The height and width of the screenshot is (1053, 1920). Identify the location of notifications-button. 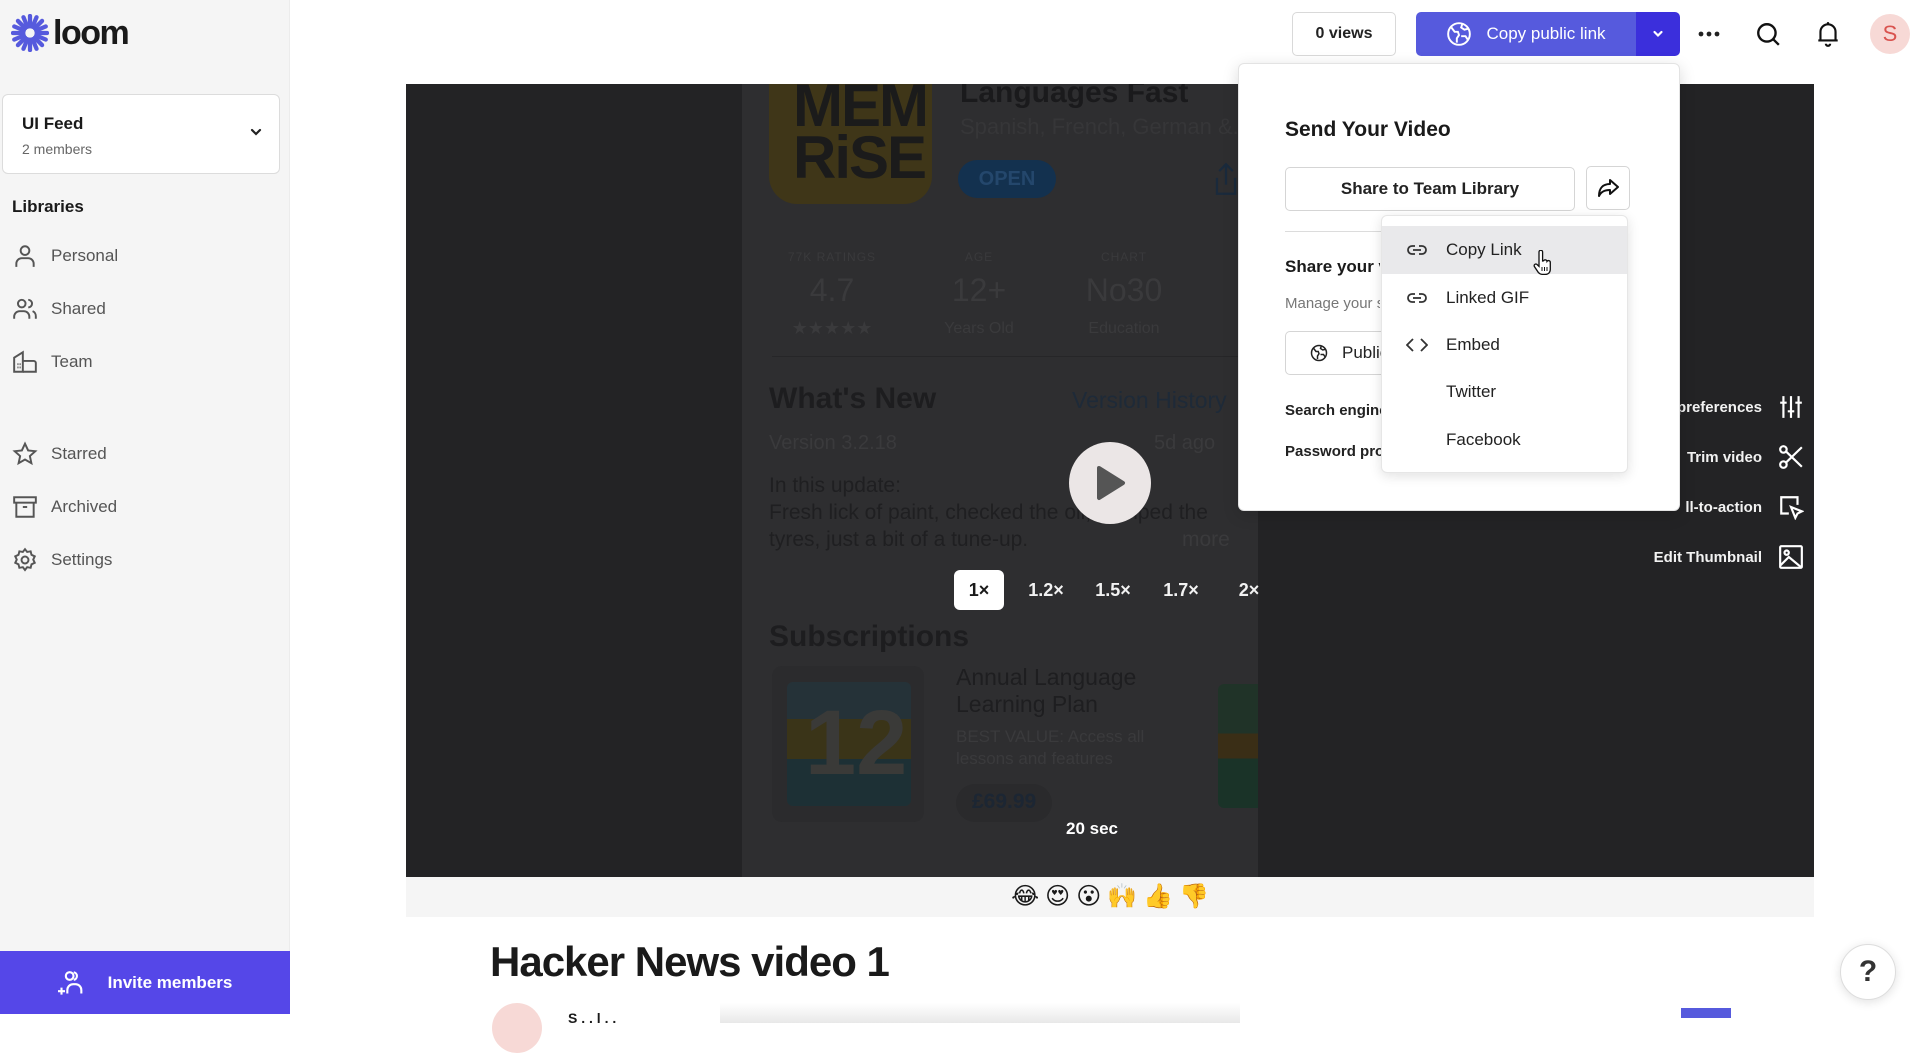
(1828, 34).